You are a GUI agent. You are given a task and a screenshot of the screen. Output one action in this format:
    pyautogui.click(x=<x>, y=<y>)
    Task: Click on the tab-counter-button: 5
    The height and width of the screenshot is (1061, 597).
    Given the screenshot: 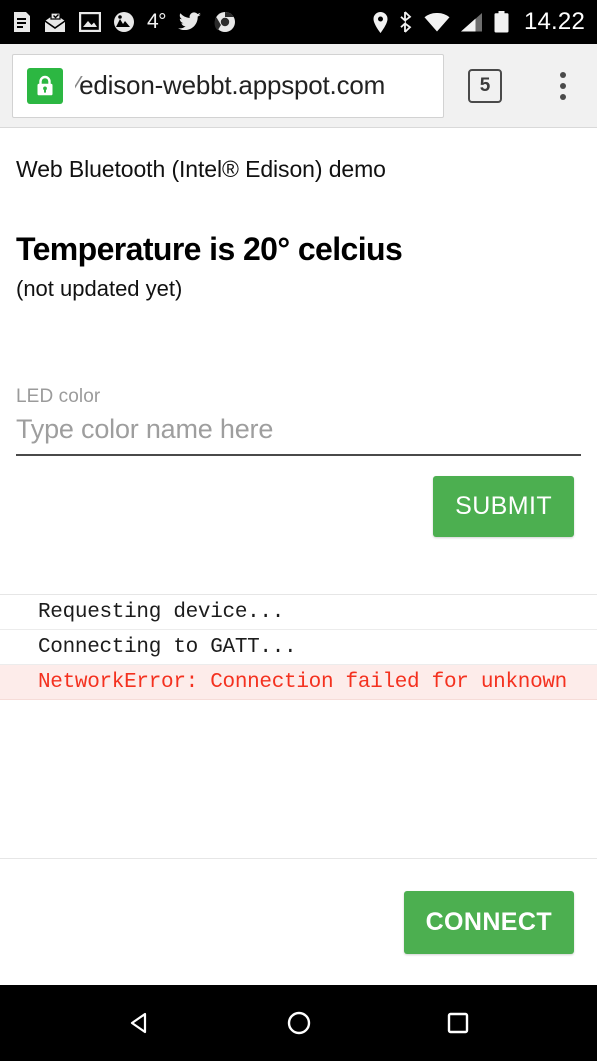 What is the action you would take?
    pyautogui.click(x=485, y=85)
    